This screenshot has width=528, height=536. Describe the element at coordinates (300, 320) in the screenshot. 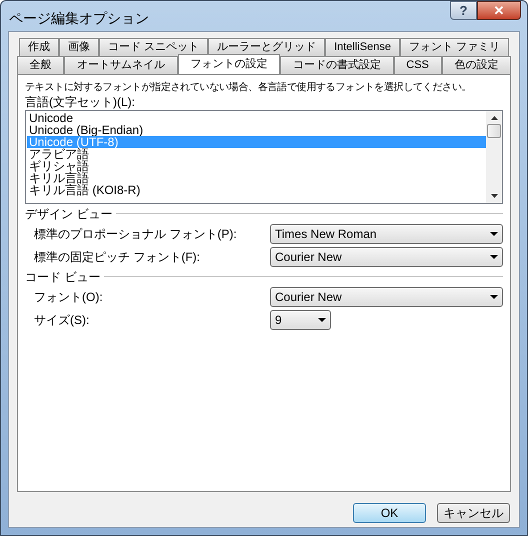

I see `dropdown: 9` at that location.